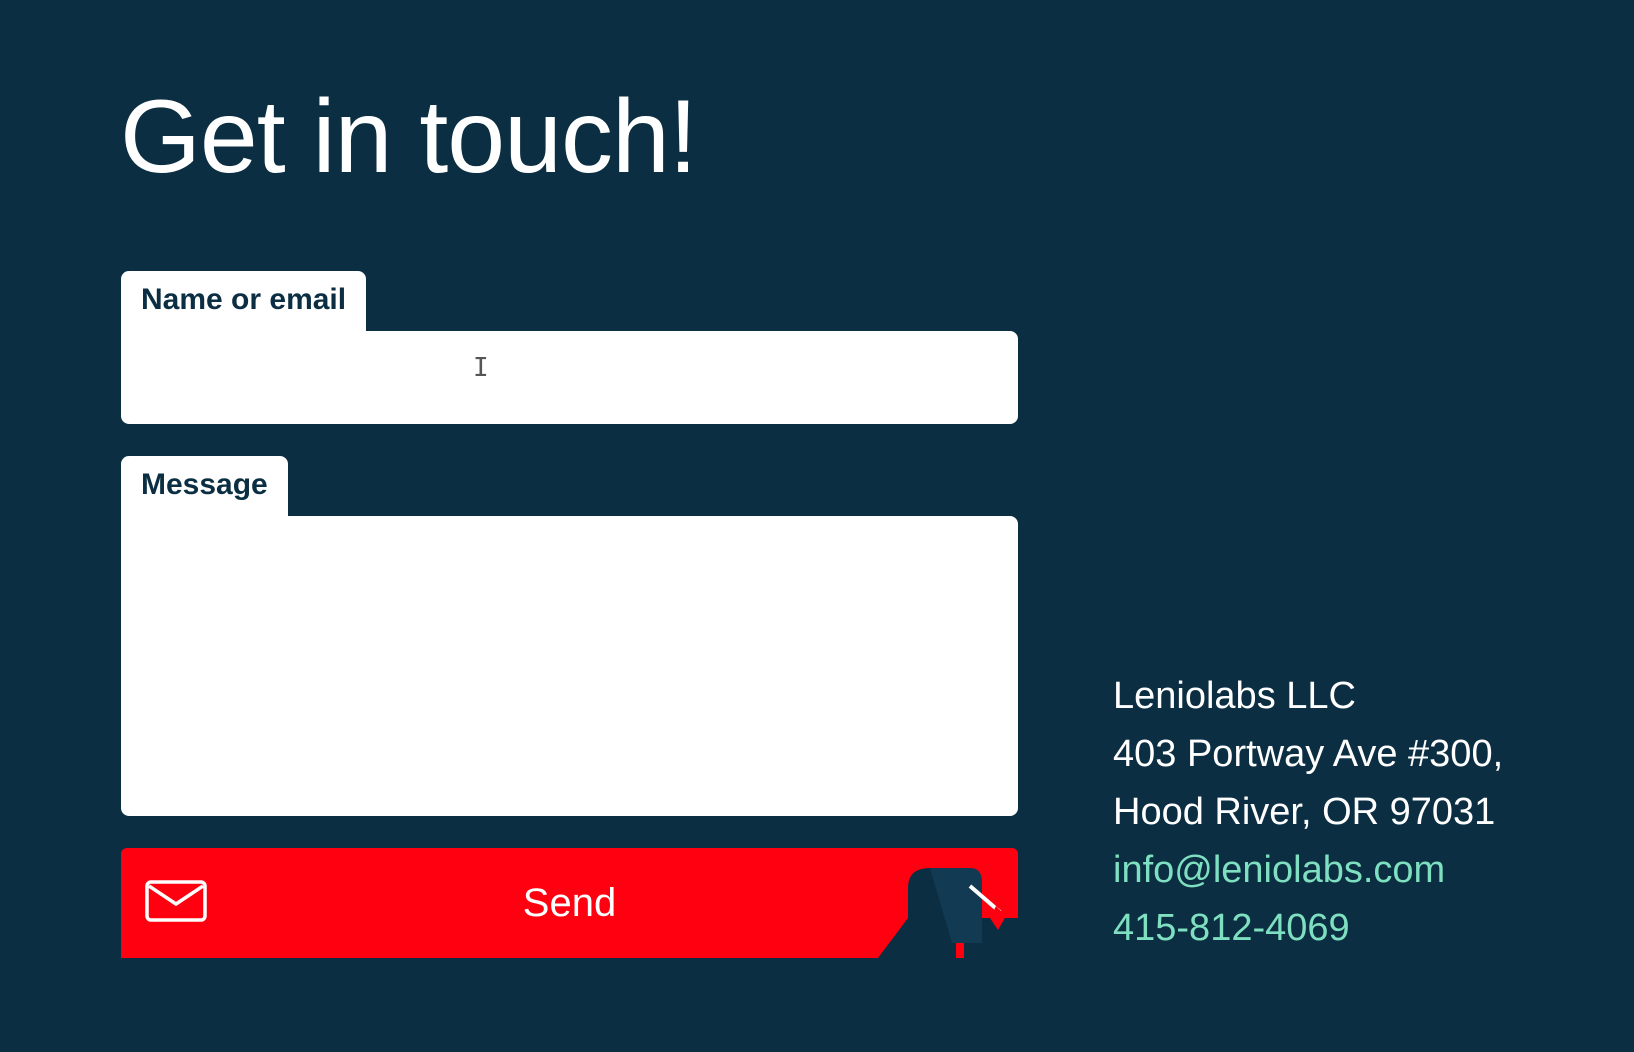 The width and height of the screenshot is (1634, 1052). I want to click on address-line-2: Hood River, OR 97031, so click(1304, 812).